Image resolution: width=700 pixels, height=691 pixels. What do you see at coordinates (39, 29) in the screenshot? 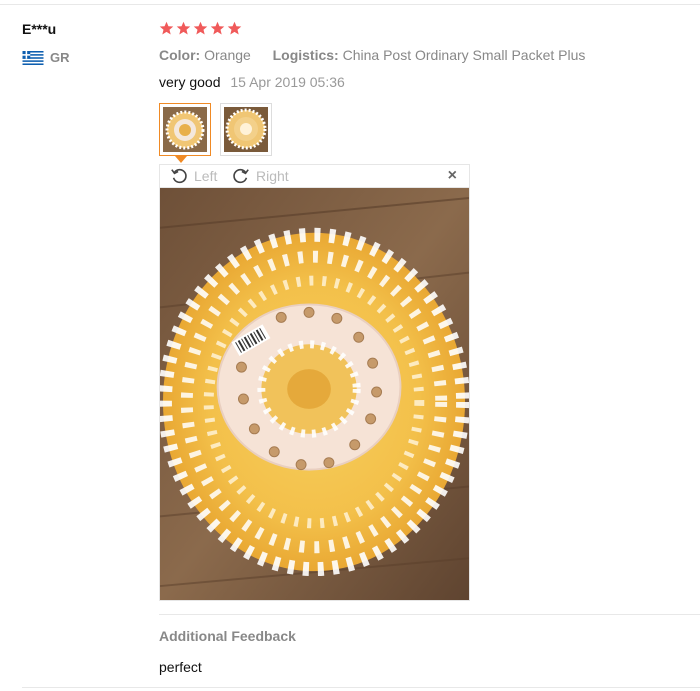
I see `reviewer-name: E***u` at bounding box center [39, 29].